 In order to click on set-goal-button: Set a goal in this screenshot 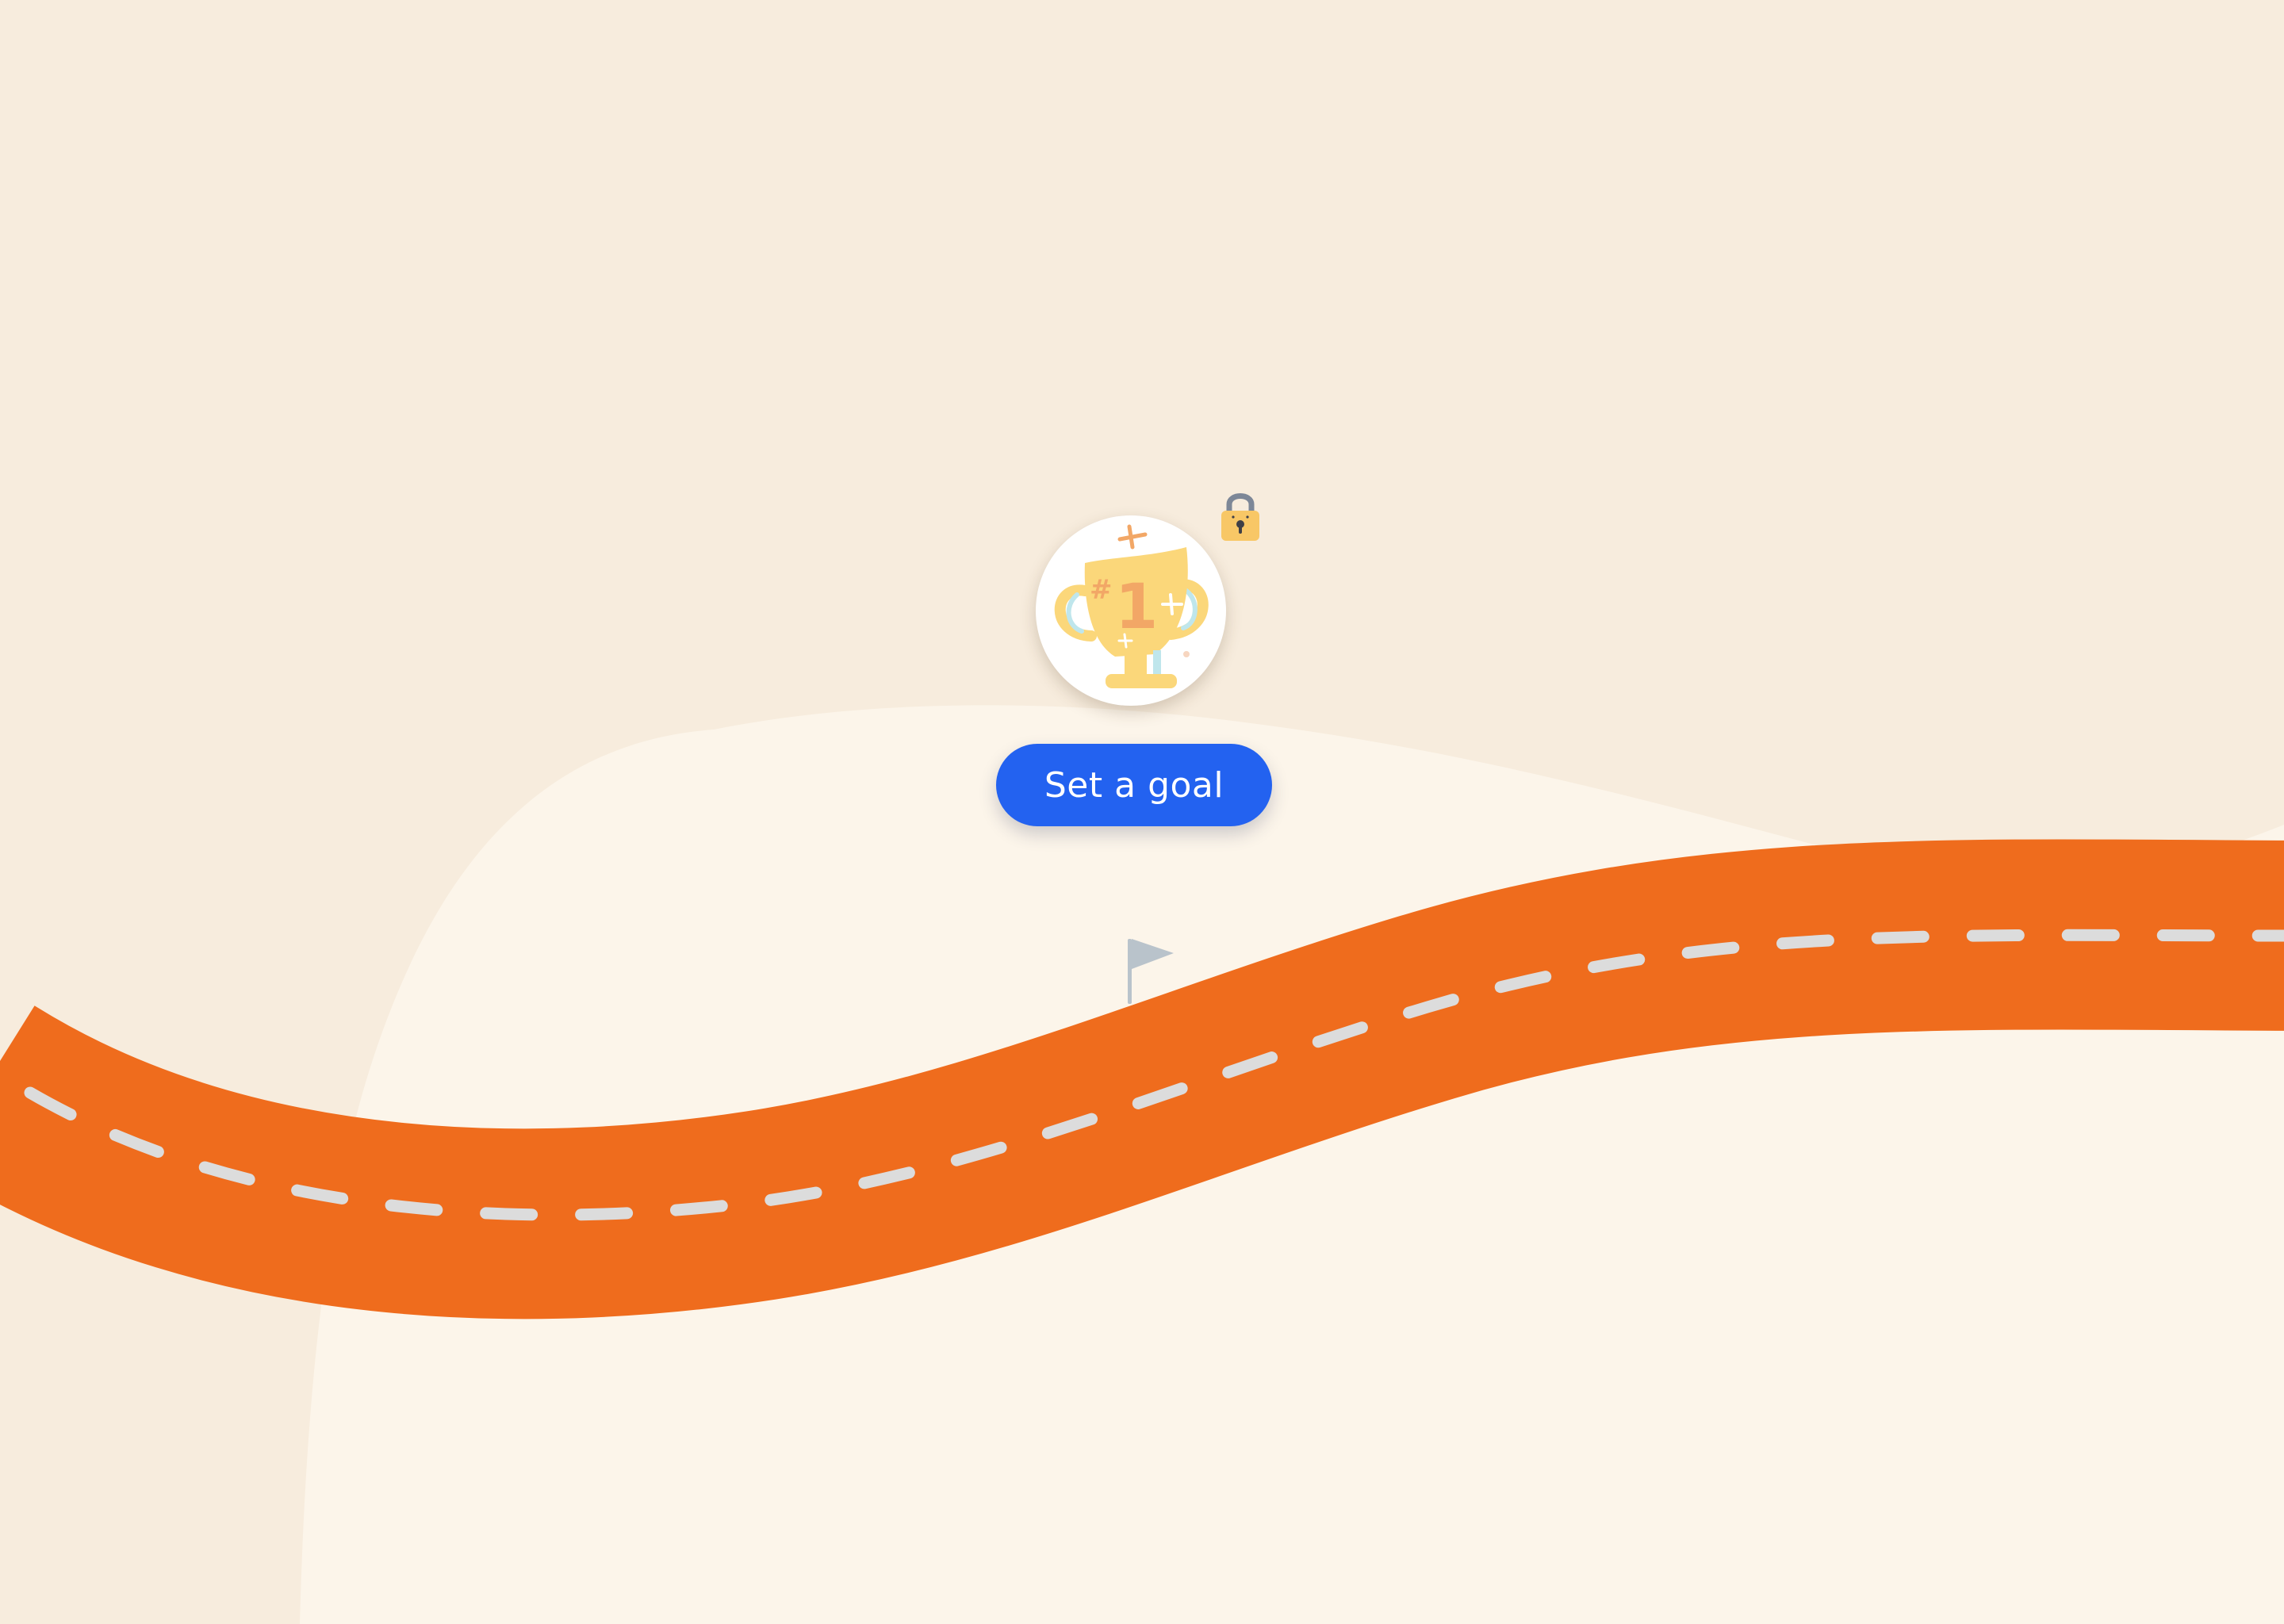, I will do `click(1134, 785)`.